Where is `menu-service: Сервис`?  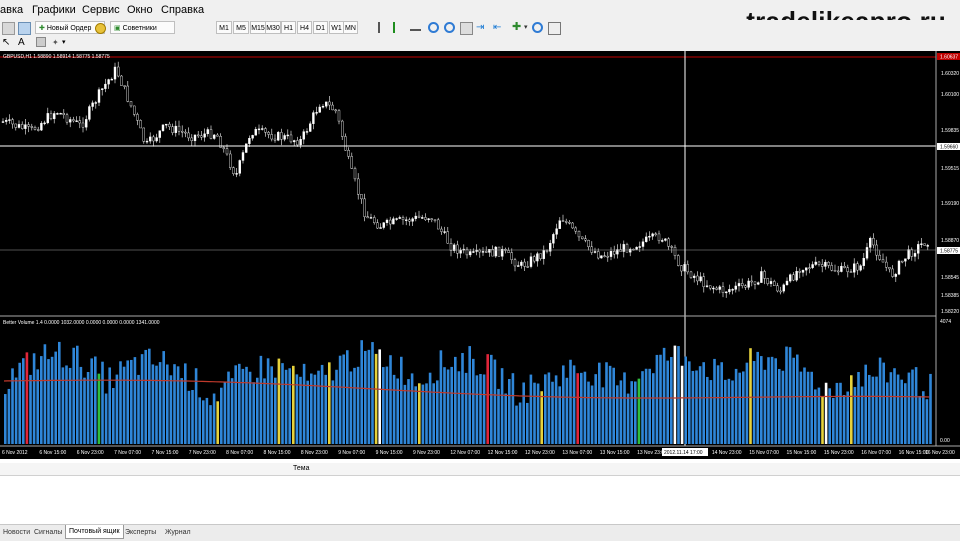
menu-service: Сервис is located at coordinates (101, 10).